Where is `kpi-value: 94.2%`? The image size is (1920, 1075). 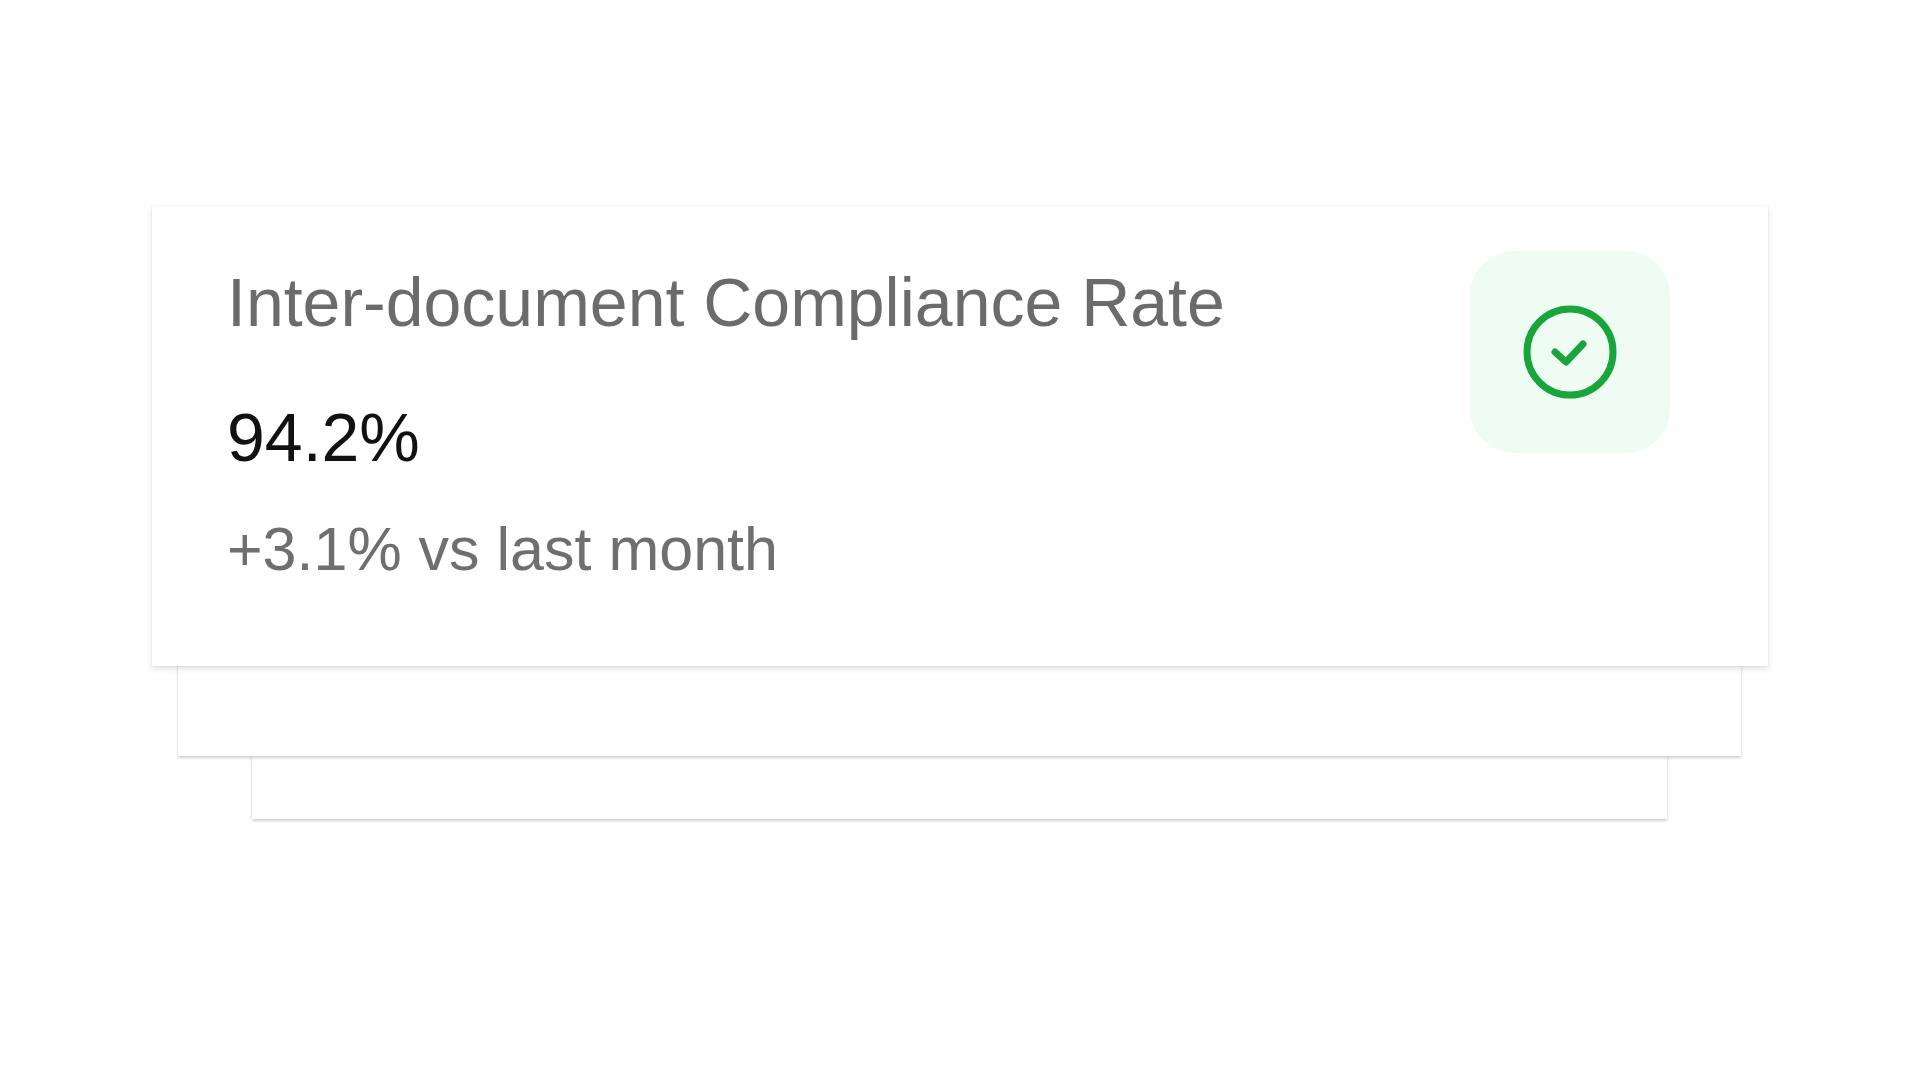
kpi-value: 94.2% is located at coordinates (324, 437).